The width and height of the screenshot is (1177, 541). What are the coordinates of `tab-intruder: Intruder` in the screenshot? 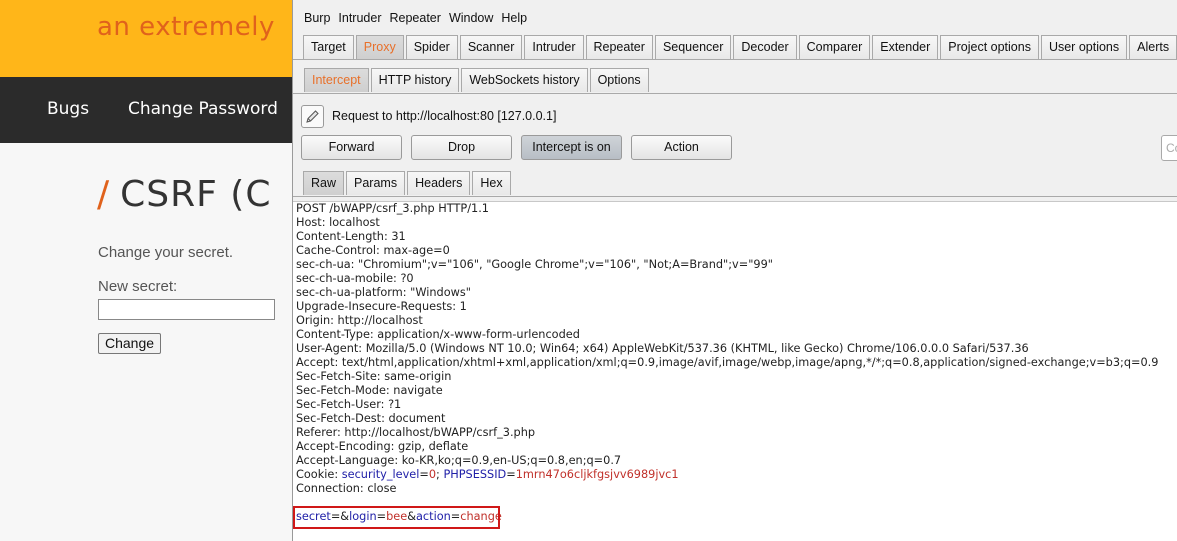 It's located at (554, 47).